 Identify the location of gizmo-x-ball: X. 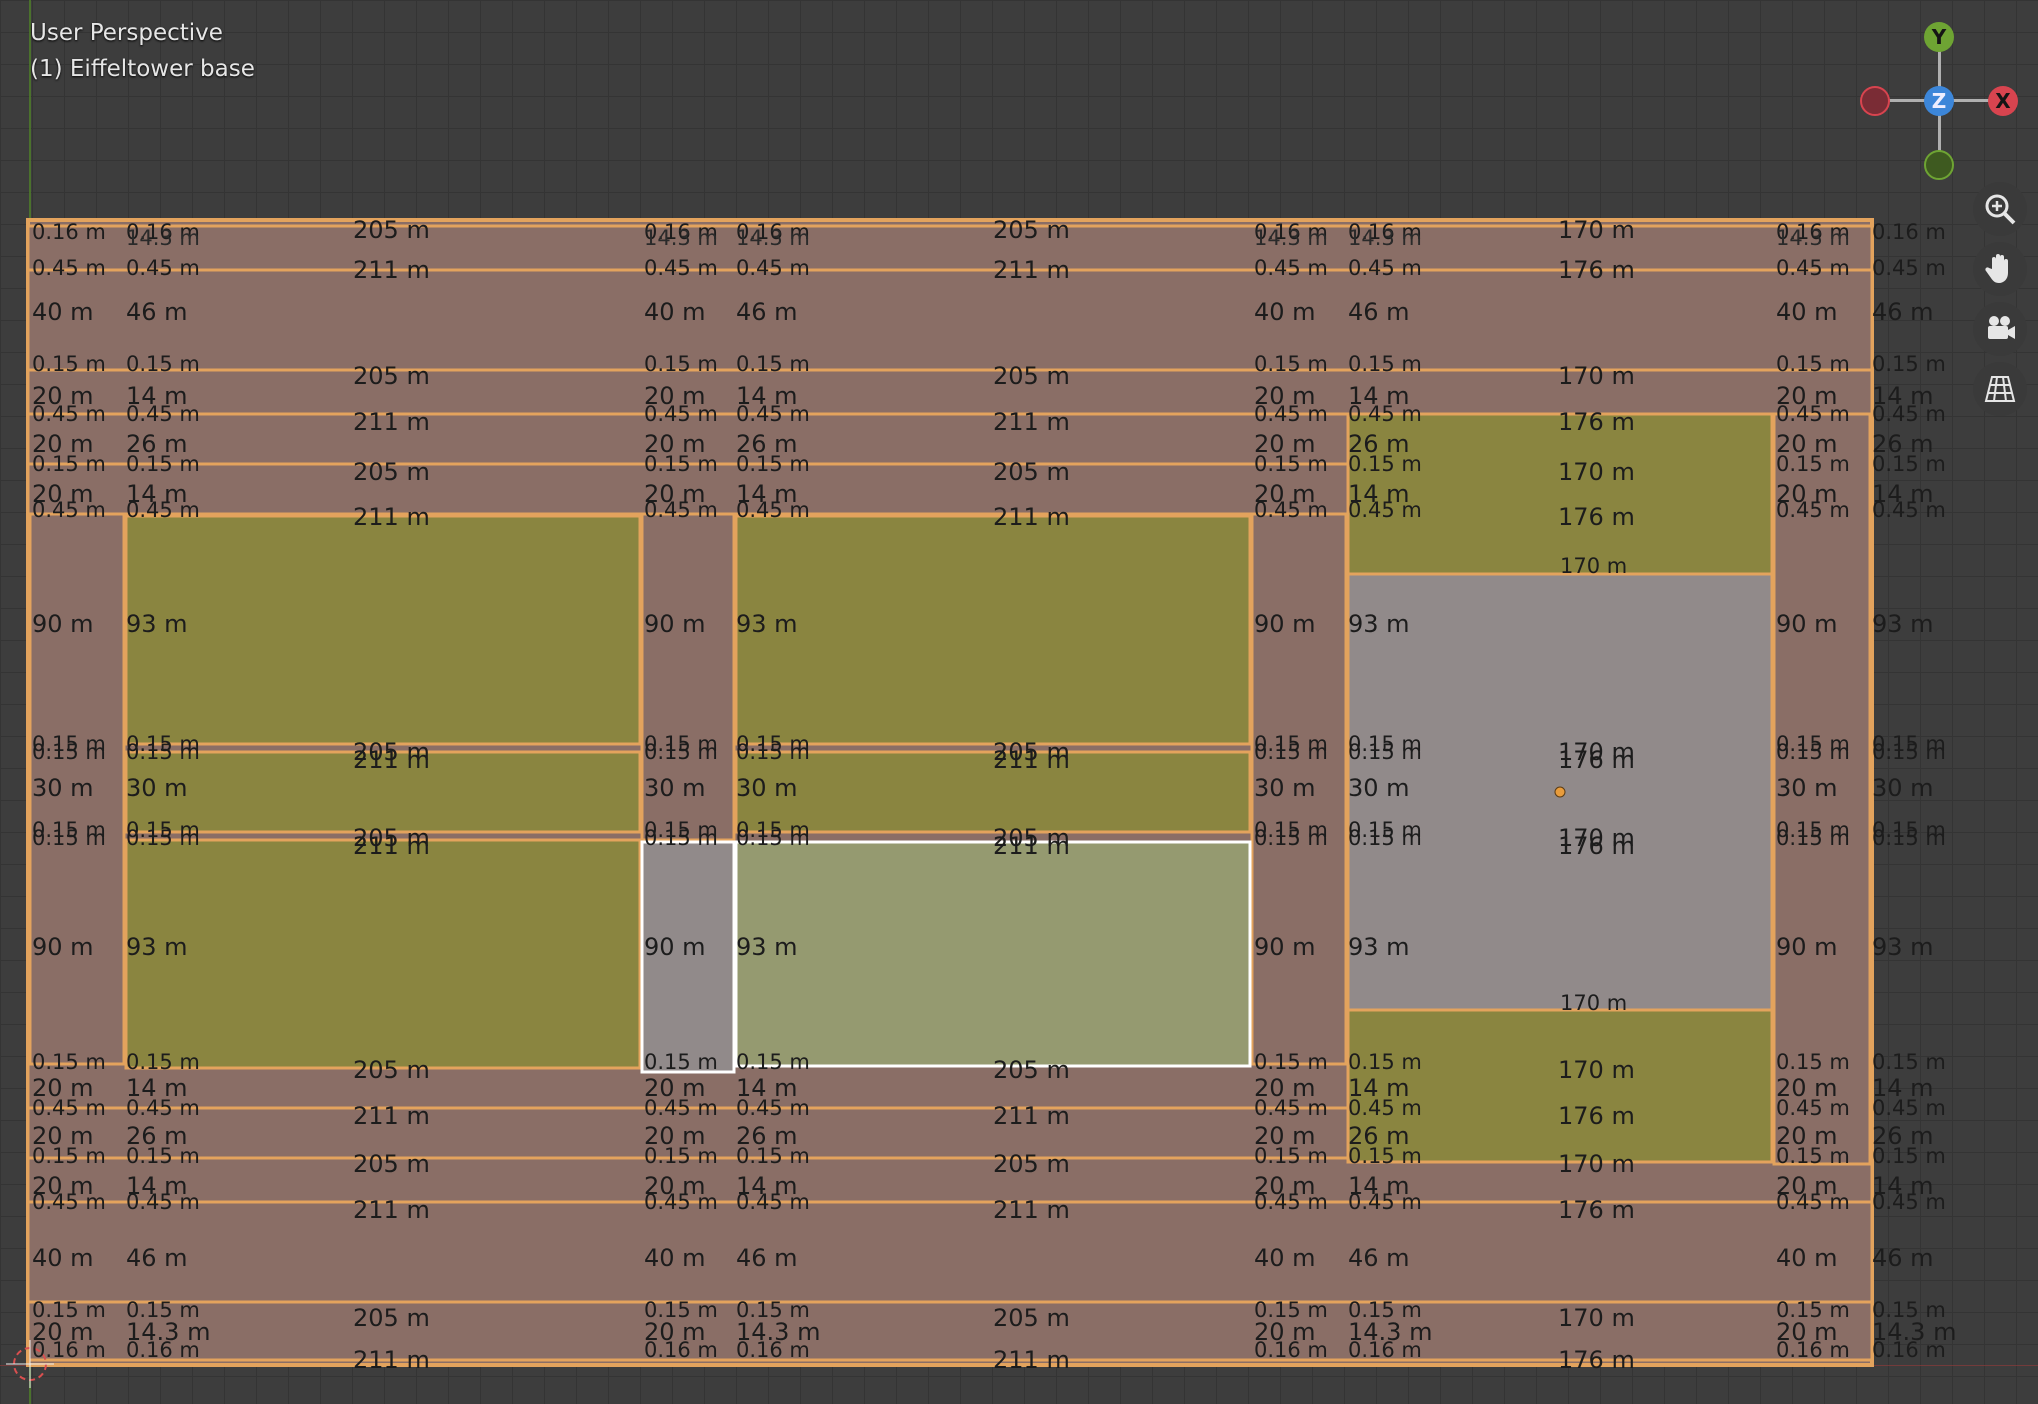
(2003, 101).